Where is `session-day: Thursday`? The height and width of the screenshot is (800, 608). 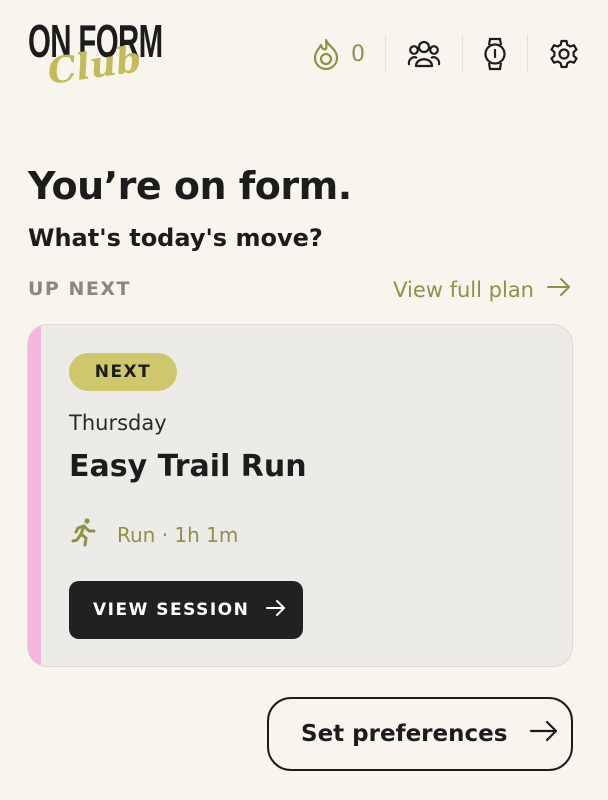 session-day: Thursday is located at coordinates (118, 423).